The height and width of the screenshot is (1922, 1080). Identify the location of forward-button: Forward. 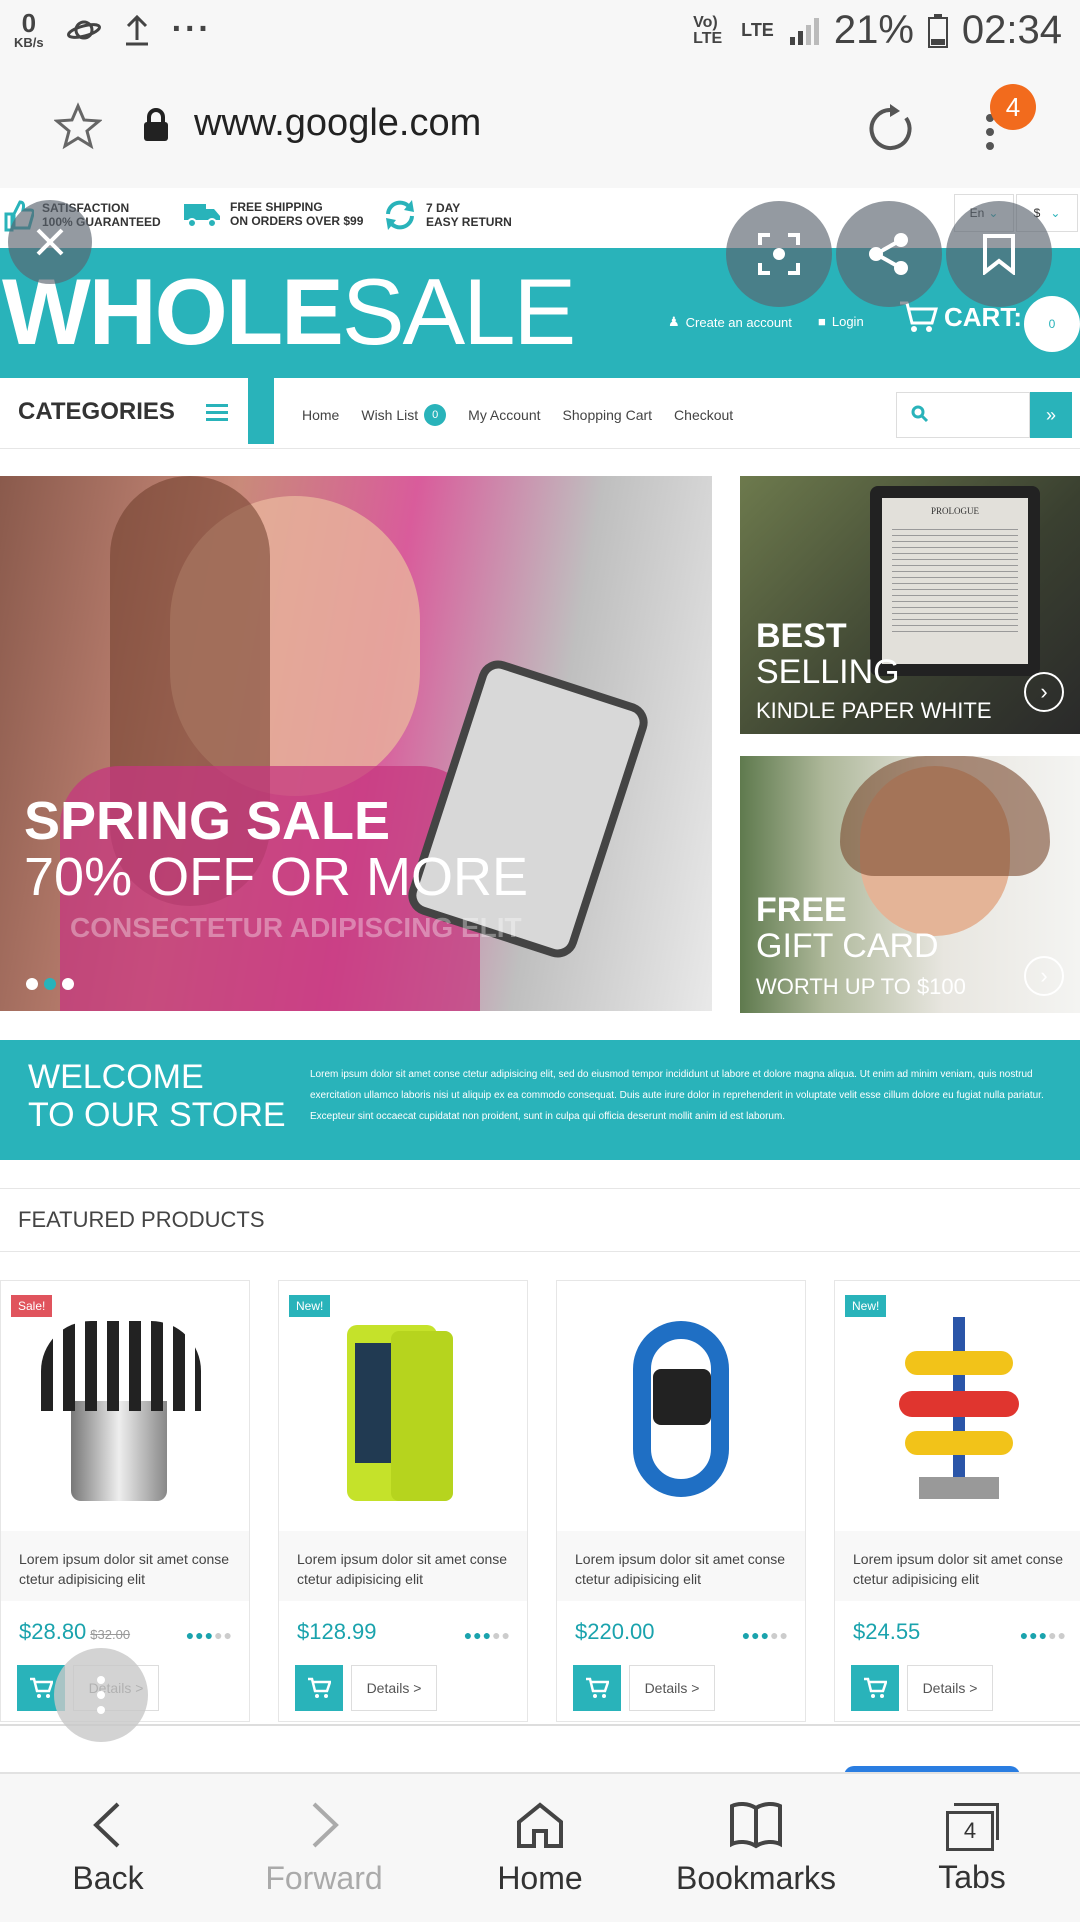
(324, 1848).